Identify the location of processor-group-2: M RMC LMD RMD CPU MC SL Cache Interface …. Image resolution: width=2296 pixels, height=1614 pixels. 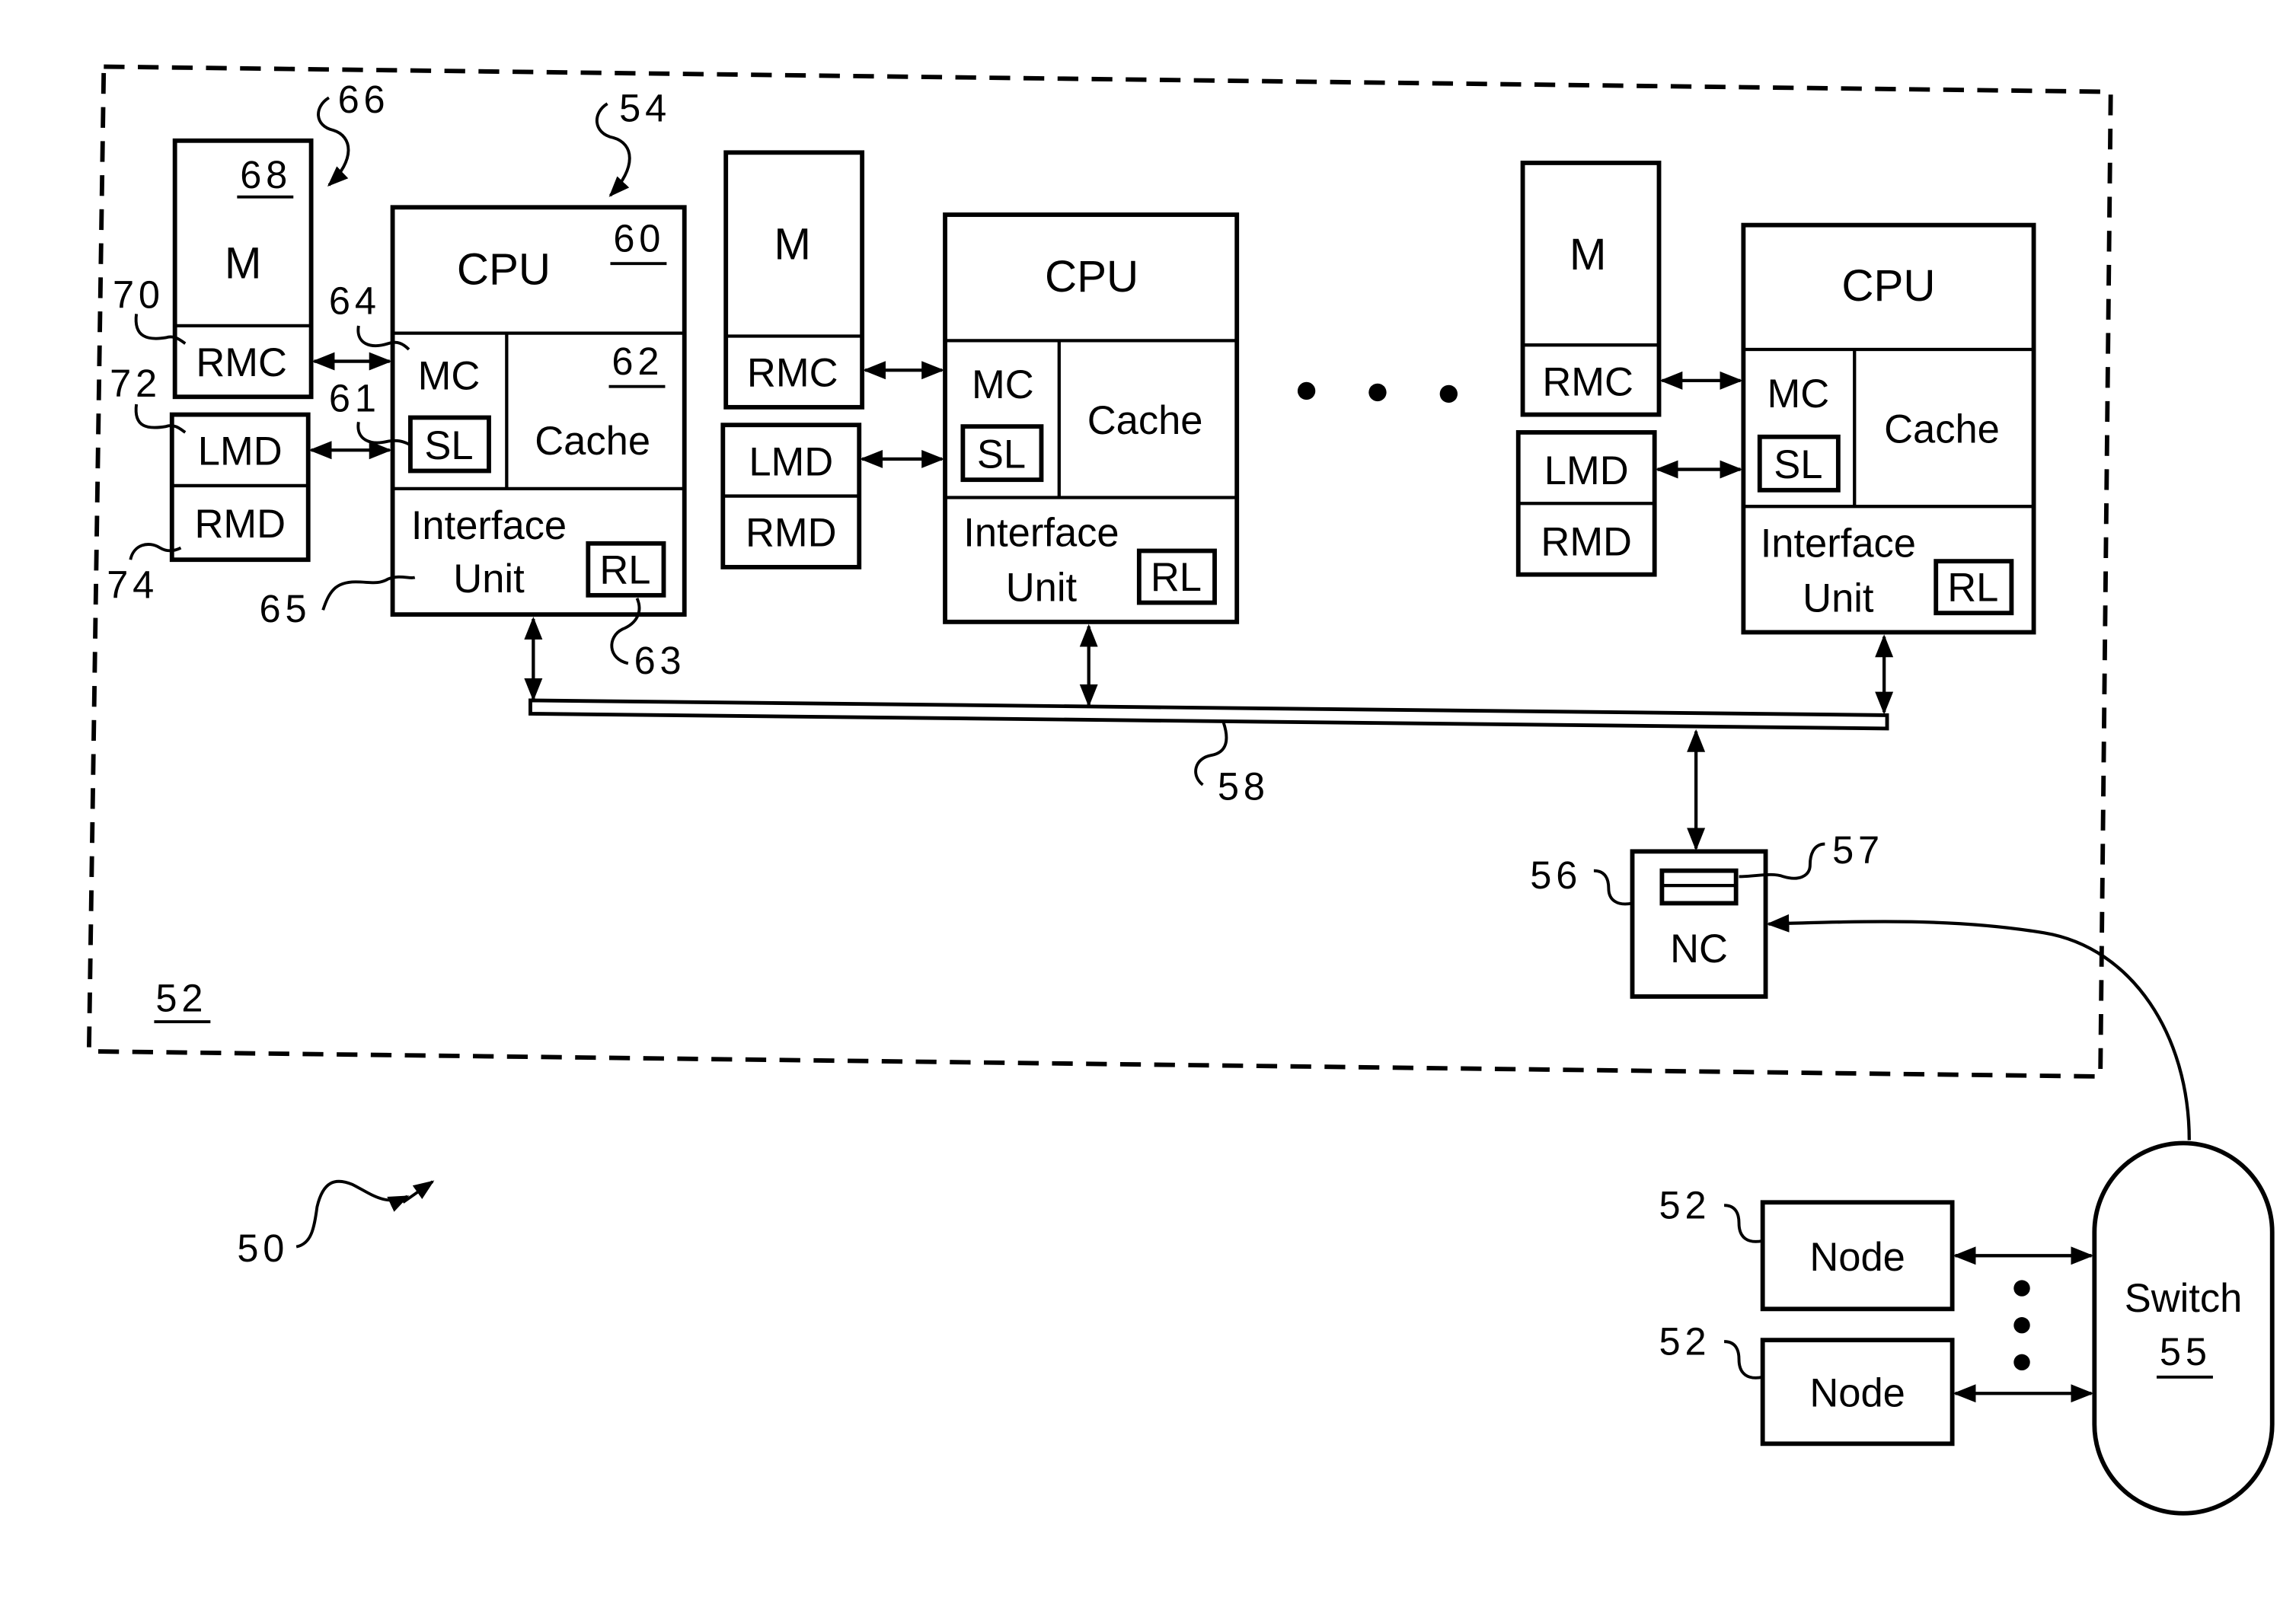
(980, 428).